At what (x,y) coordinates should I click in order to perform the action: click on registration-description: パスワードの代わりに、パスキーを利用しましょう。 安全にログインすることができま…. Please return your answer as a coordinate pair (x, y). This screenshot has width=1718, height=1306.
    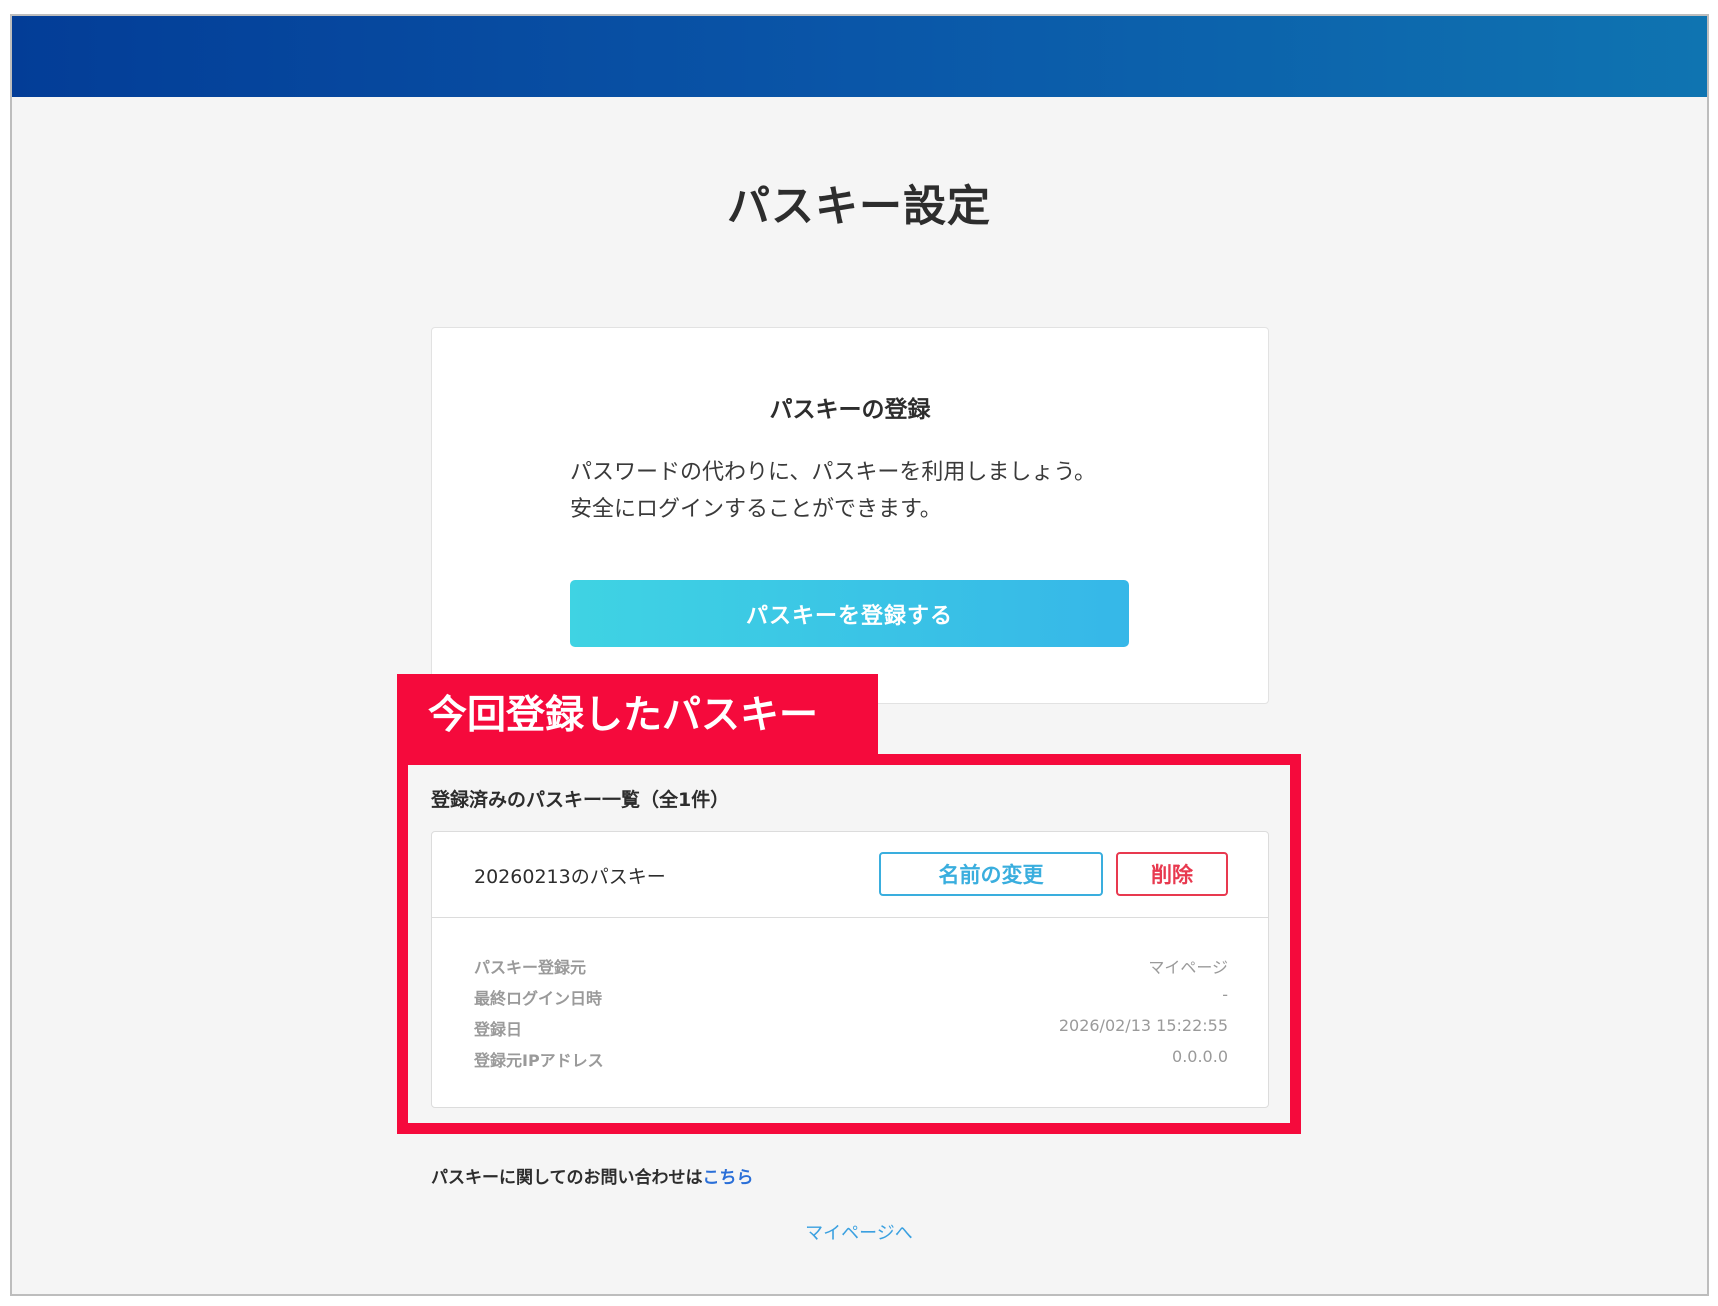
    Looking at the image, I should click on (833, 491).